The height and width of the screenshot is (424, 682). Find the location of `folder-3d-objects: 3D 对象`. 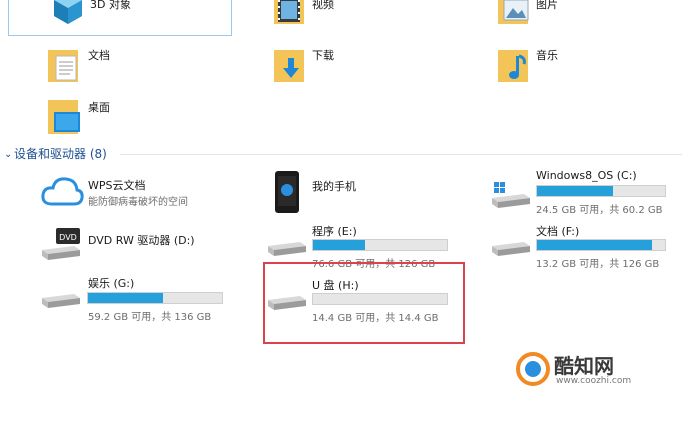

folder-3d-objects: 3D 对象 is located at coordinates (125, 15).